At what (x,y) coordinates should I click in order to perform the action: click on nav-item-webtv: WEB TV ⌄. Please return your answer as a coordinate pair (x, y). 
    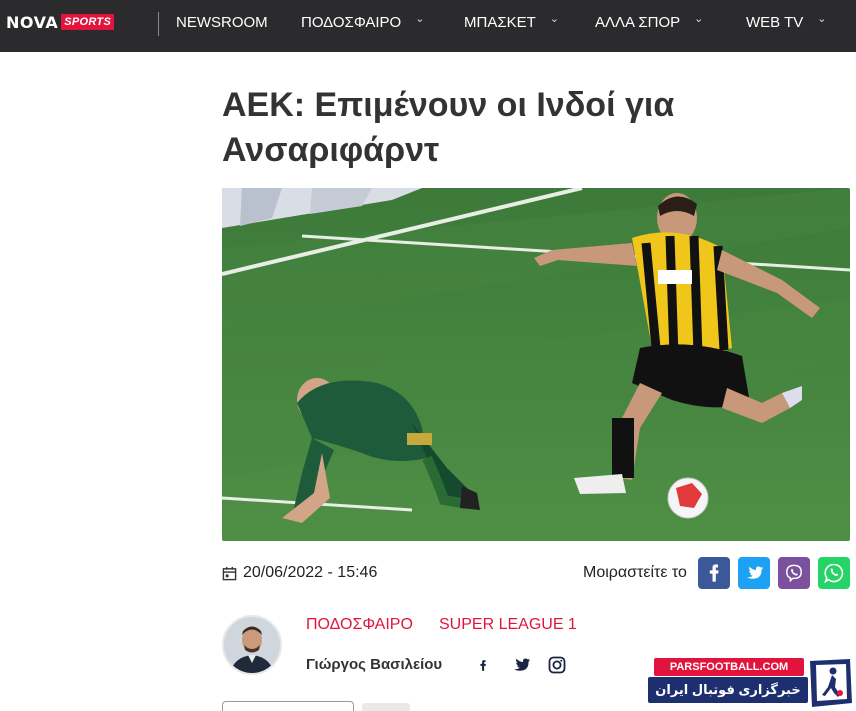
    Looking at the image, I should click on (786, 21).